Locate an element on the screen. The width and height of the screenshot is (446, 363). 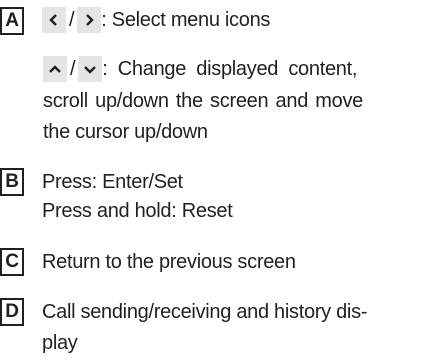
chevron-left-icon is located at coordinates (53, 20).